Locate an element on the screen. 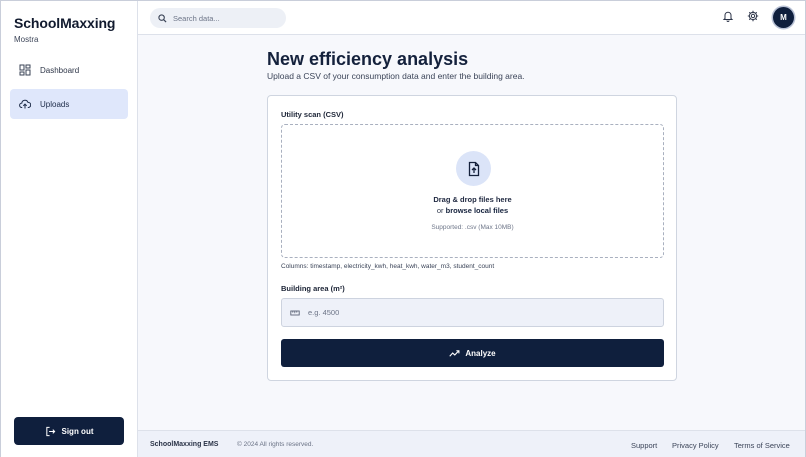 This screenshot has height=457, width=806. search-bar is located at coordinates (218, 18).